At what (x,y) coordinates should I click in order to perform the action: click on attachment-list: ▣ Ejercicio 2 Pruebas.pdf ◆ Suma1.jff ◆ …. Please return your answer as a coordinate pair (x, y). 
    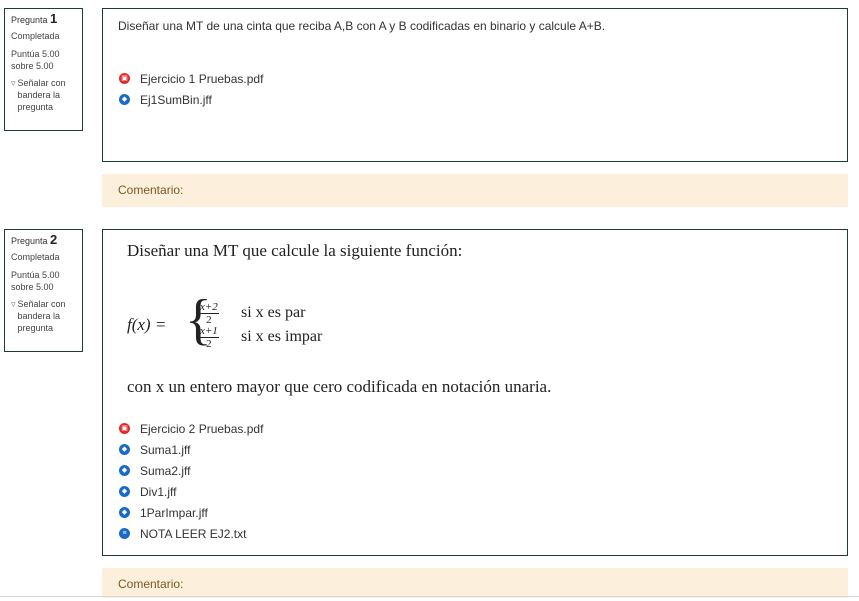
    Looking at the image, I should click on (191, 481).